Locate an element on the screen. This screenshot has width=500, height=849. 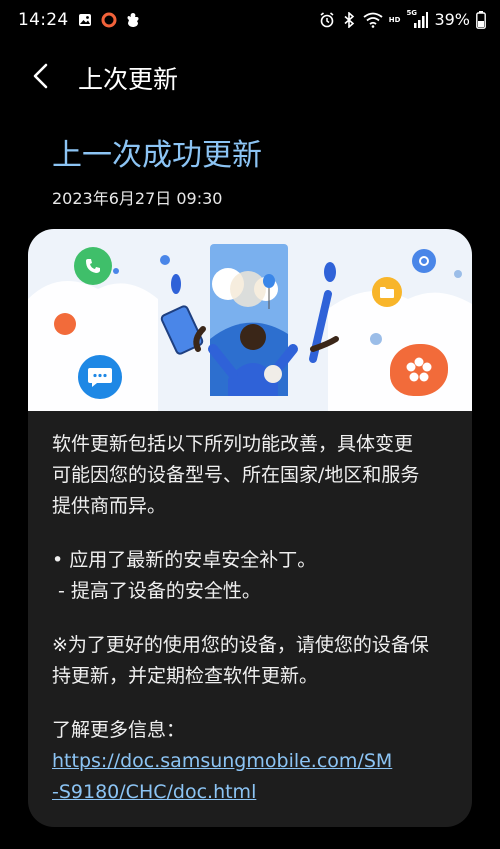
security-patch-bullet: • 应用了最新的安卓安全补丁。 is located at coordinates (184, 560).